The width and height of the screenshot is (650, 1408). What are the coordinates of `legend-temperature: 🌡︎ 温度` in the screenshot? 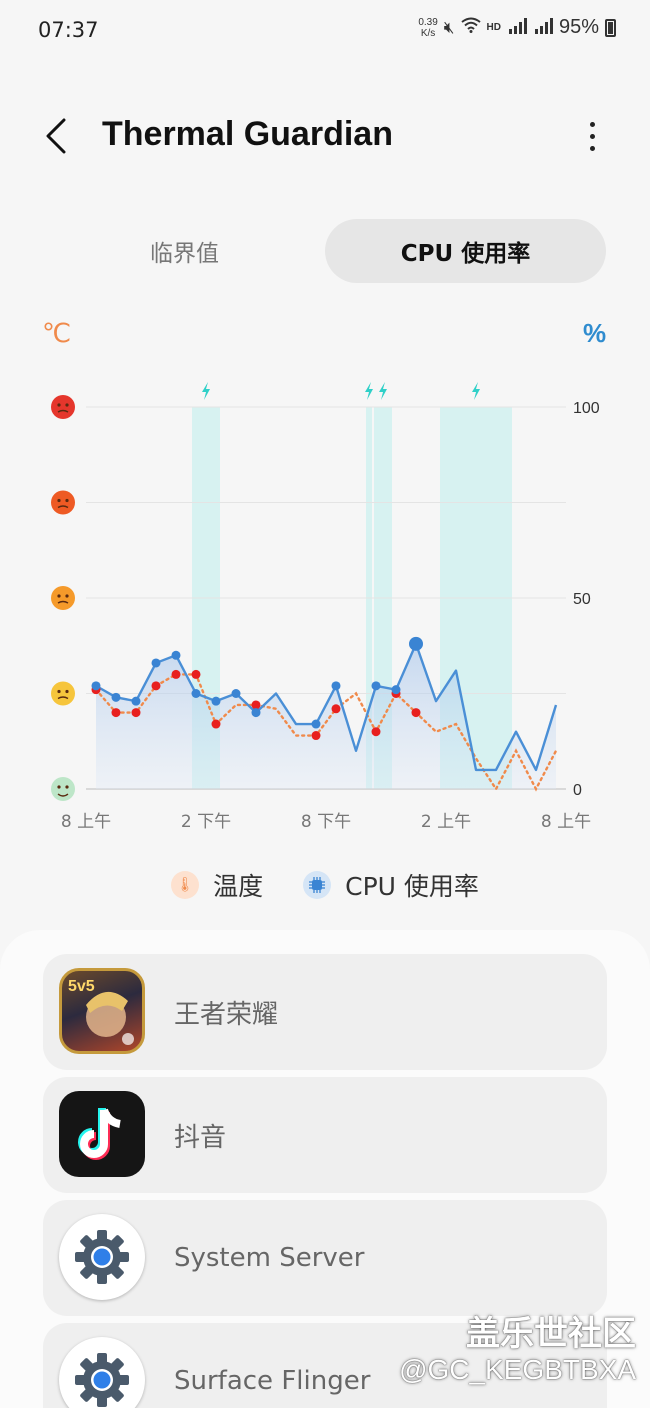 It's located at (217, 885).